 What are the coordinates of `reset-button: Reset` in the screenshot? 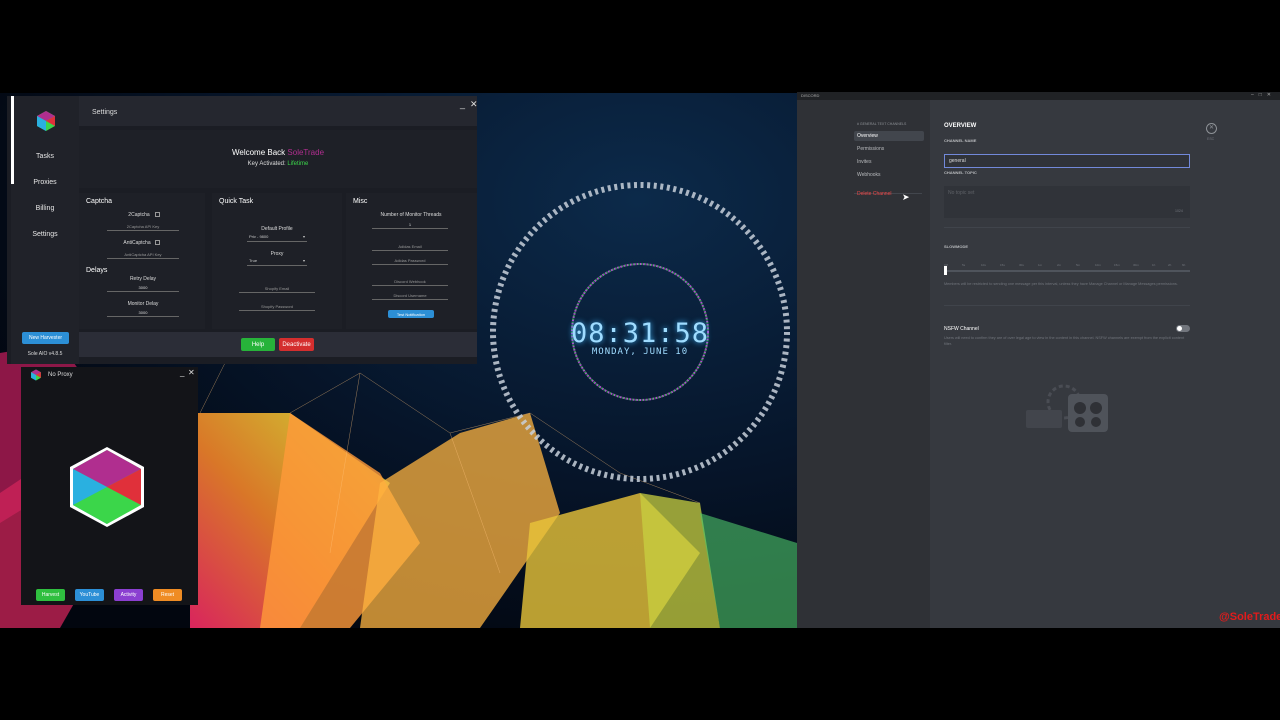 It's located at (167, 595).